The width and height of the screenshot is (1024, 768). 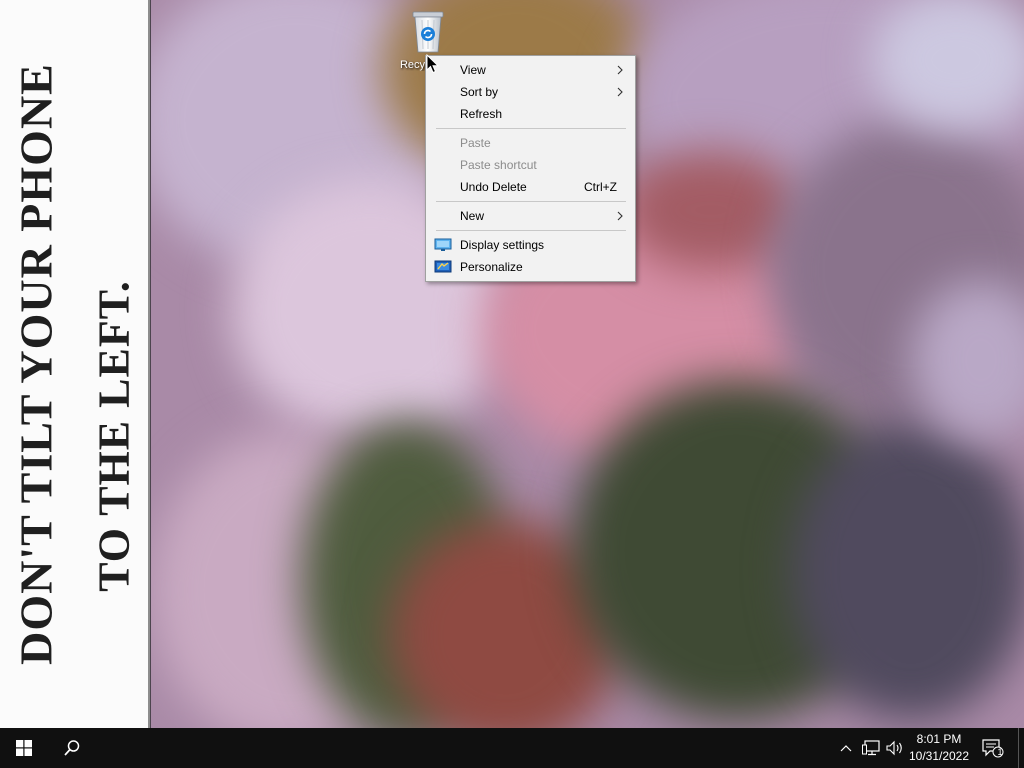 What do you see at coordinates (600, 187) in the screenshot?
I see `menu-item-shortcut: Ctrl+Z` at bounding box center [600, 187].